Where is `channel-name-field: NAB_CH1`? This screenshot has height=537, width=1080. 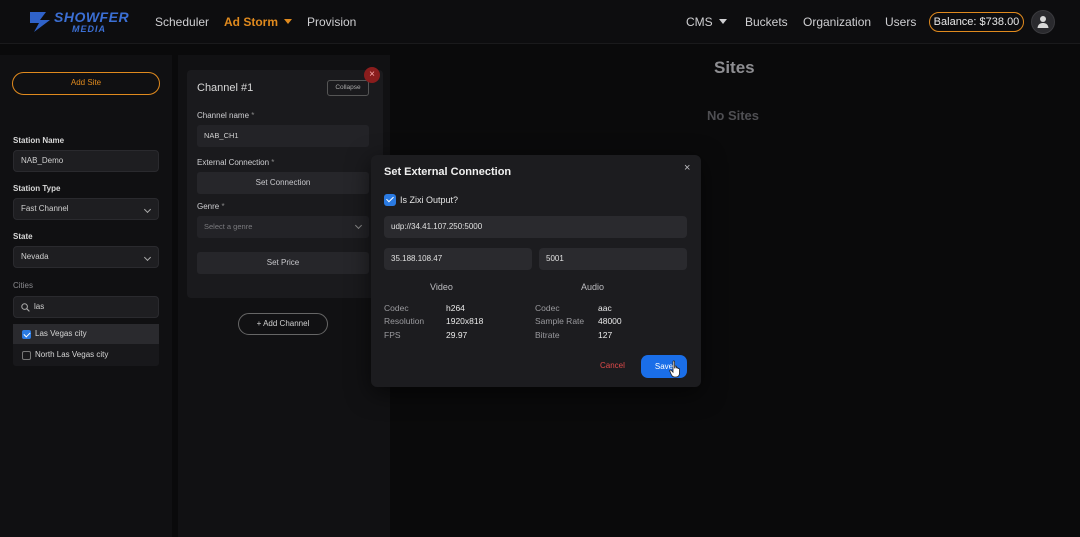 channel-name-field: NAB_CH1 is located at coordinates (283, 136).